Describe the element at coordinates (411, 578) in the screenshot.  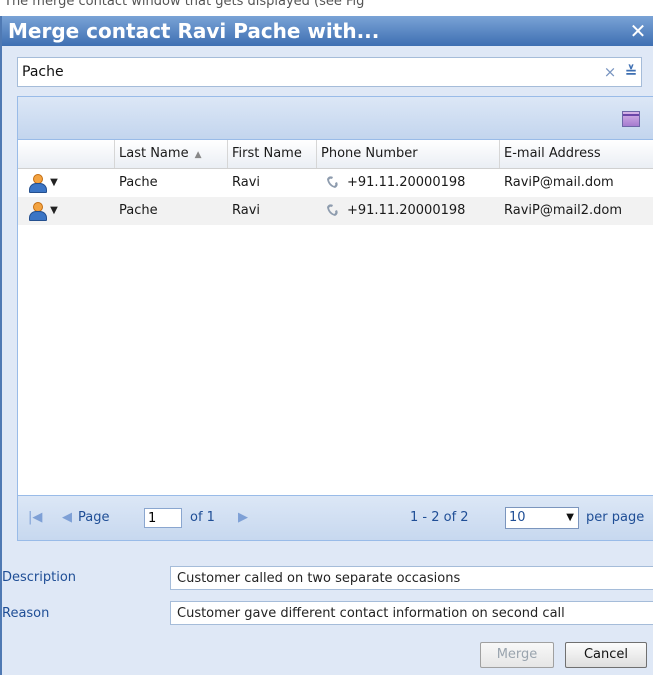
I see `description-field` at that location.